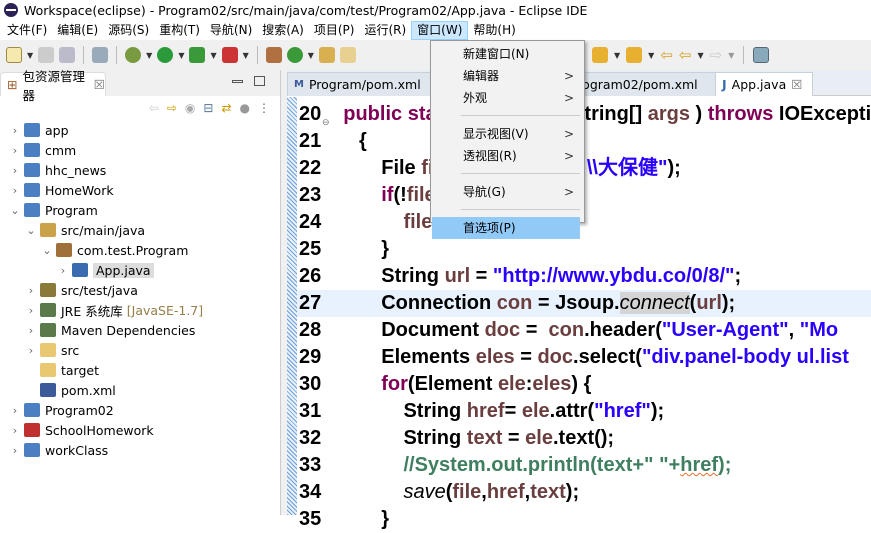 The width and height of the screenshot is (871, 533). I want to click on menu-5: 搜索(A), so click(283, 30).